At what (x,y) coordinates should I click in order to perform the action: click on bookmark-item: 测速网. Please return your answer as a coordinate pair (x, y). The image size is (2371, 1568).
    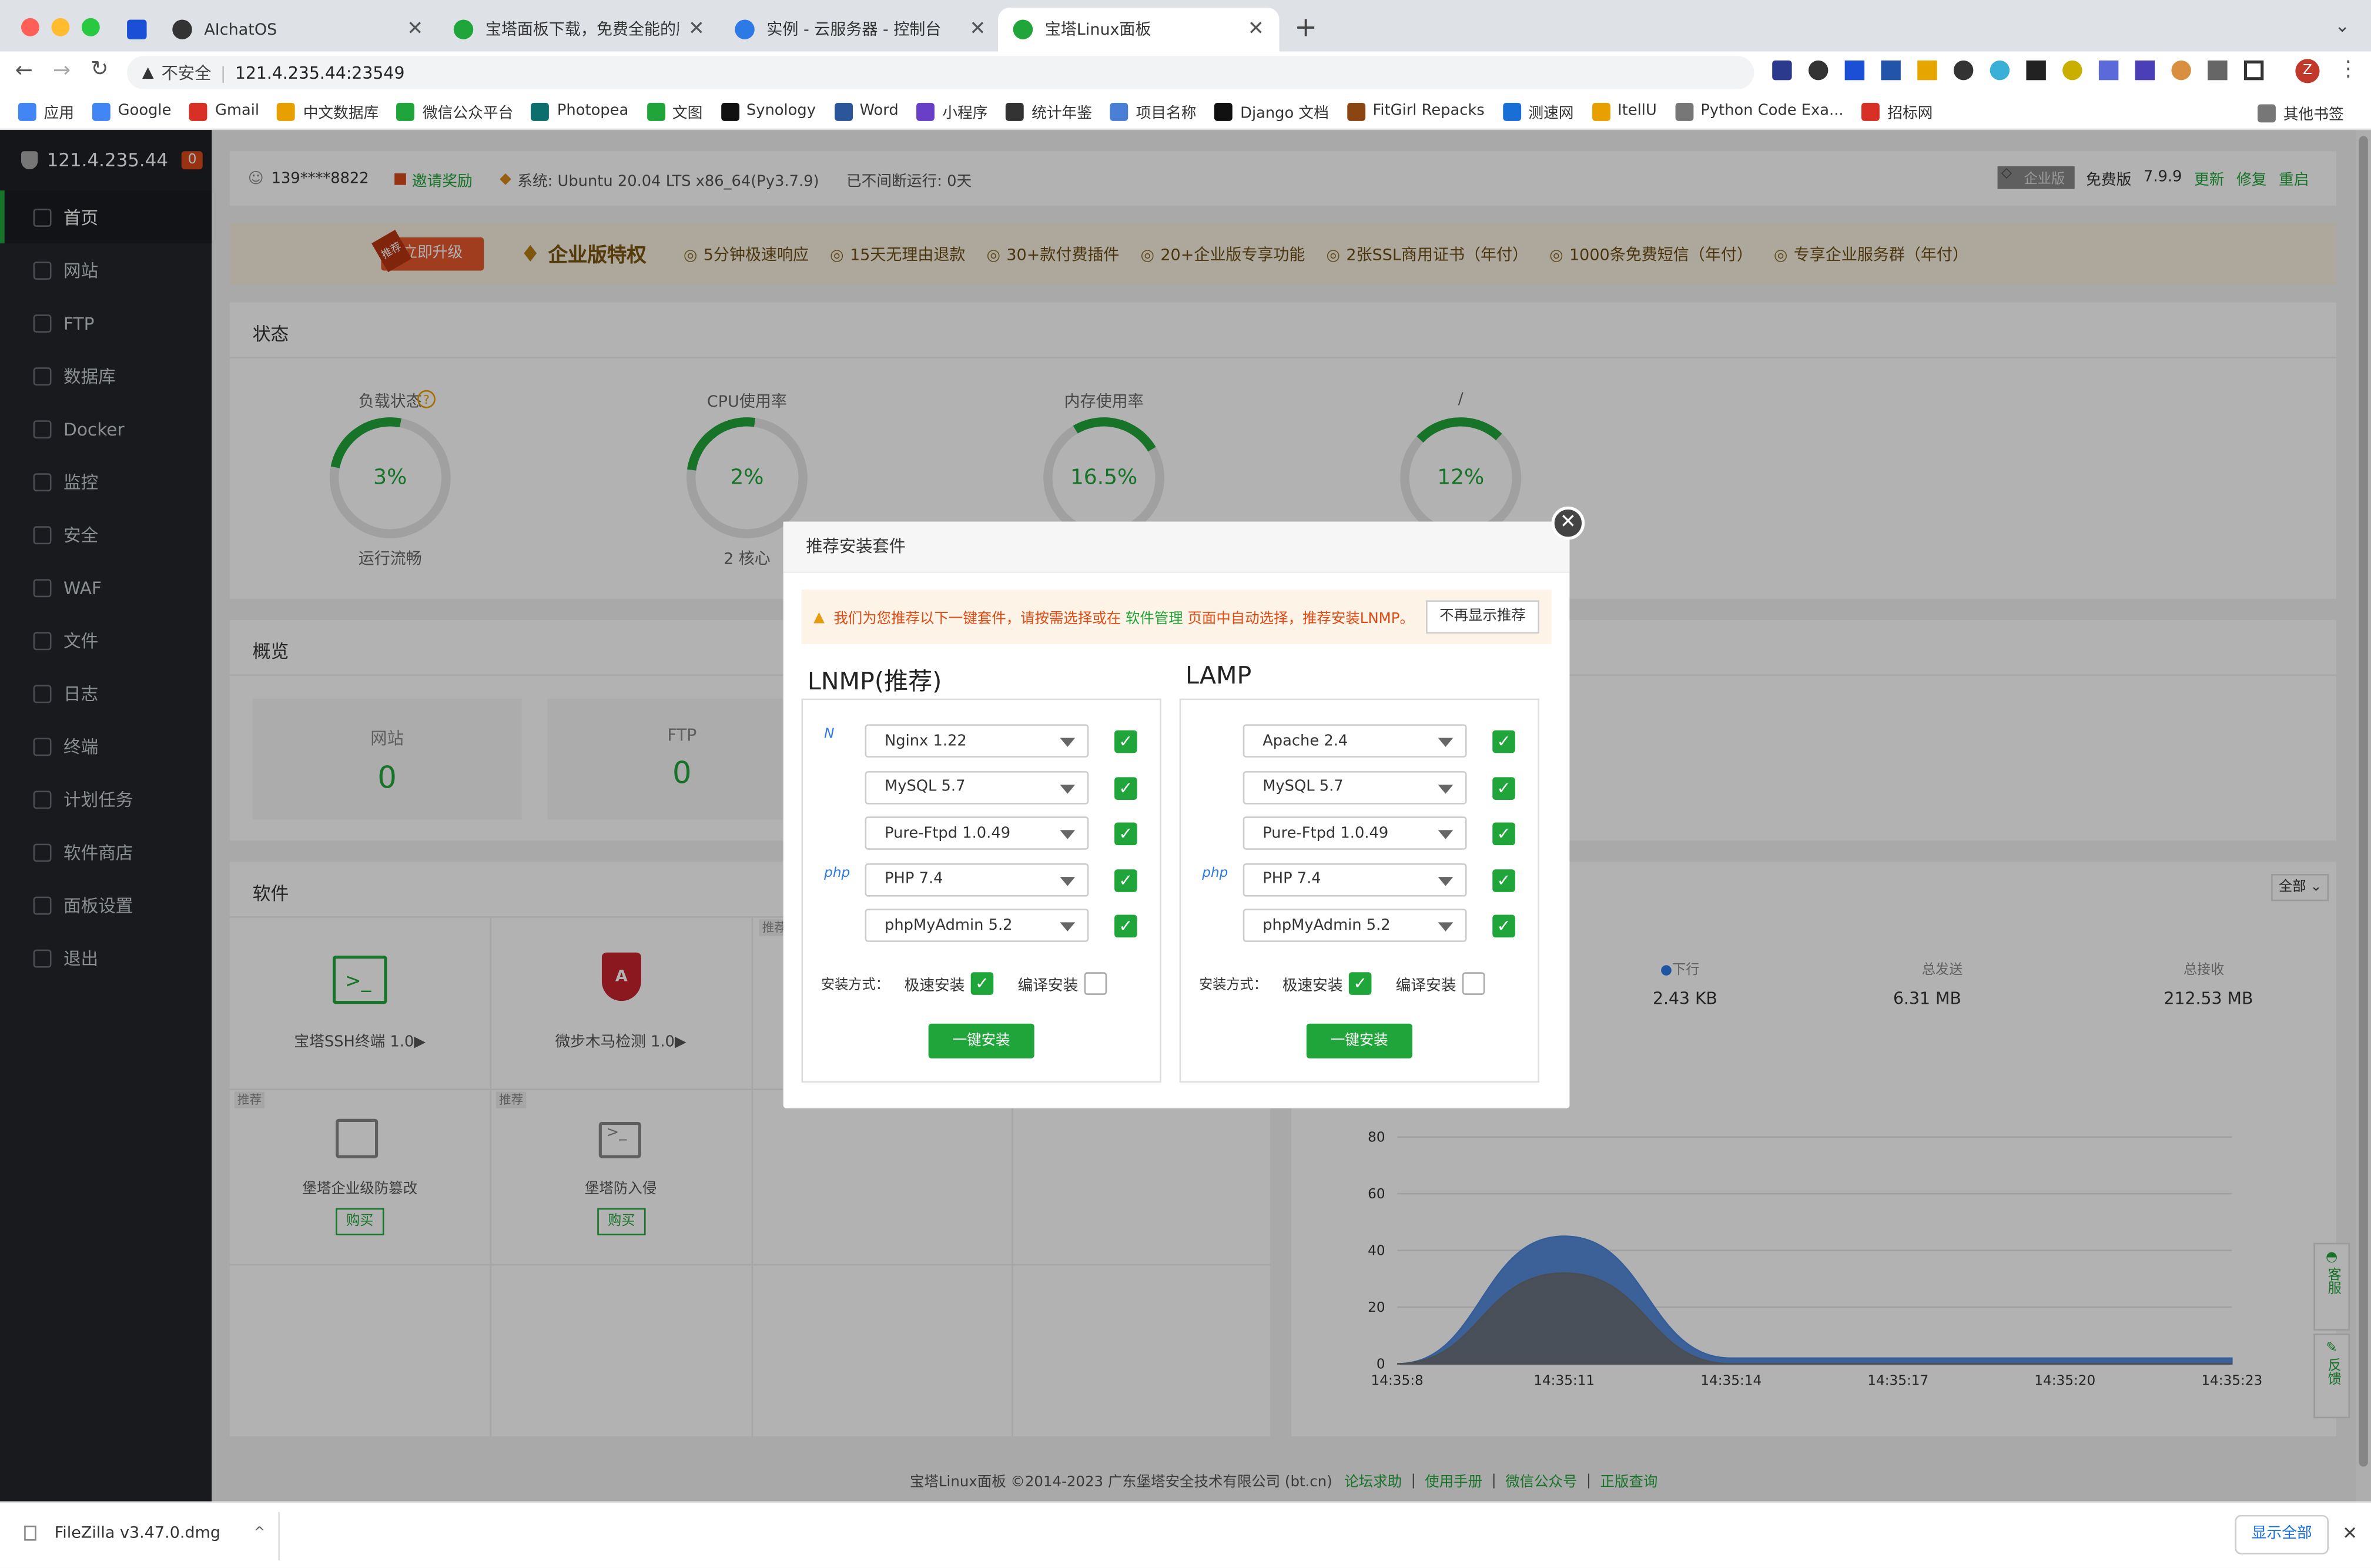
    Looking at the image, I should click on (1538, 111).